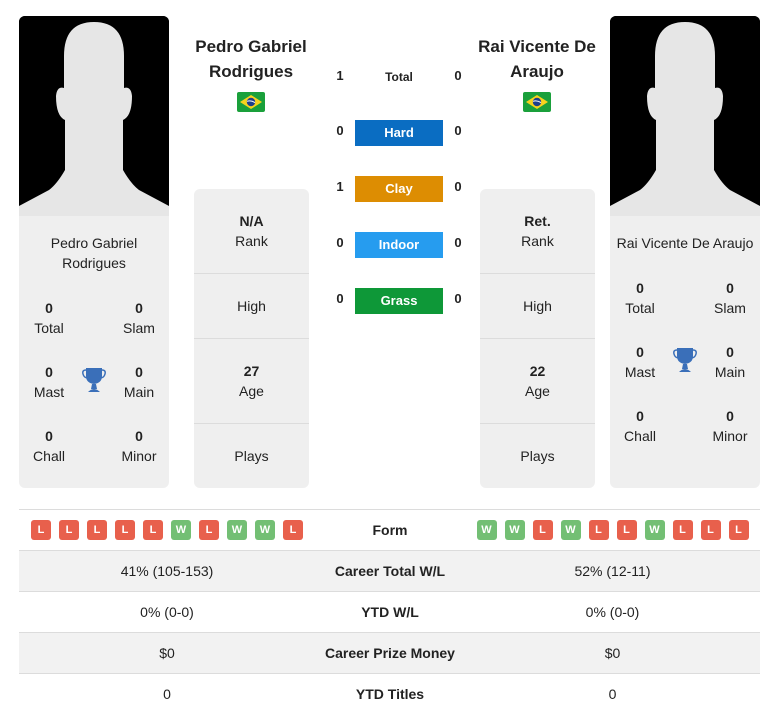 The height and width of the screenshot is (719, 779). I want to click on player2-ytd-wl: 0% (0-0), so click(612, 612).